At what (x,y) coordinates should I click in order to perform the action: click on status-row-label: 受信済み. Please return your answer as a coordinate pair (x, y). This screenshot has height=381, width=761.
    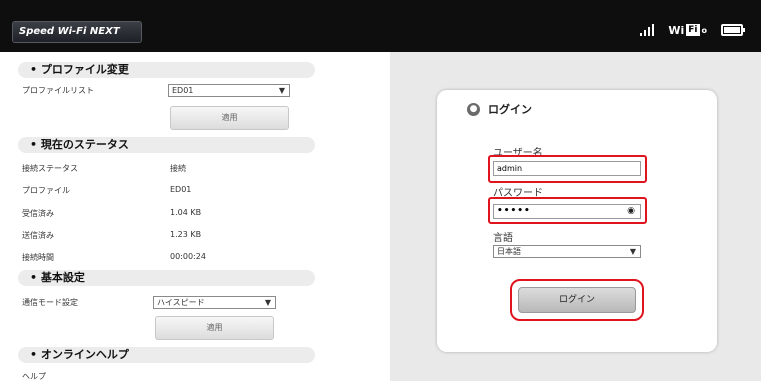
    Looking at the image, I should click on (38, 213).